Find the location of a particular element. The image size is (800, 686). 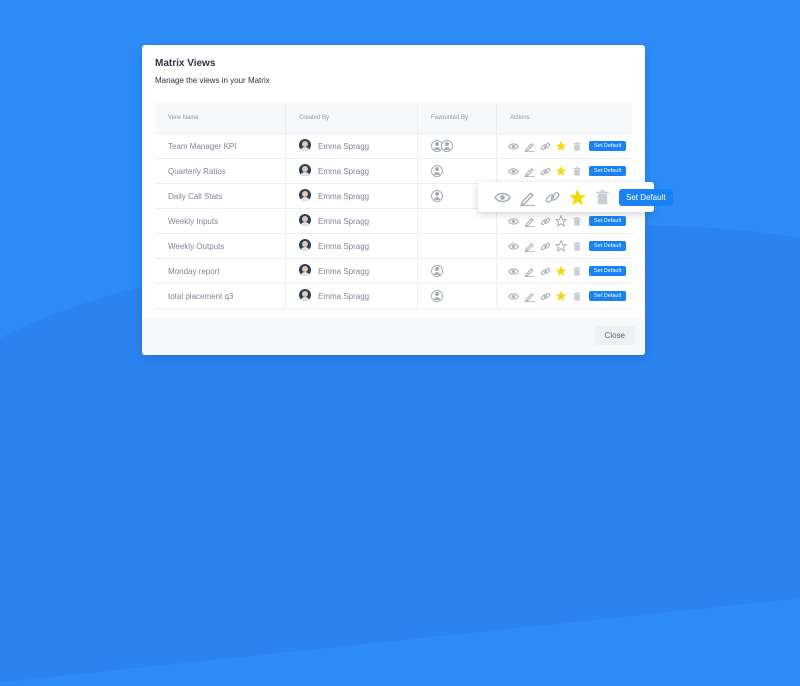

row-actions-popover: Set Default is located at coordinates (575, 197).